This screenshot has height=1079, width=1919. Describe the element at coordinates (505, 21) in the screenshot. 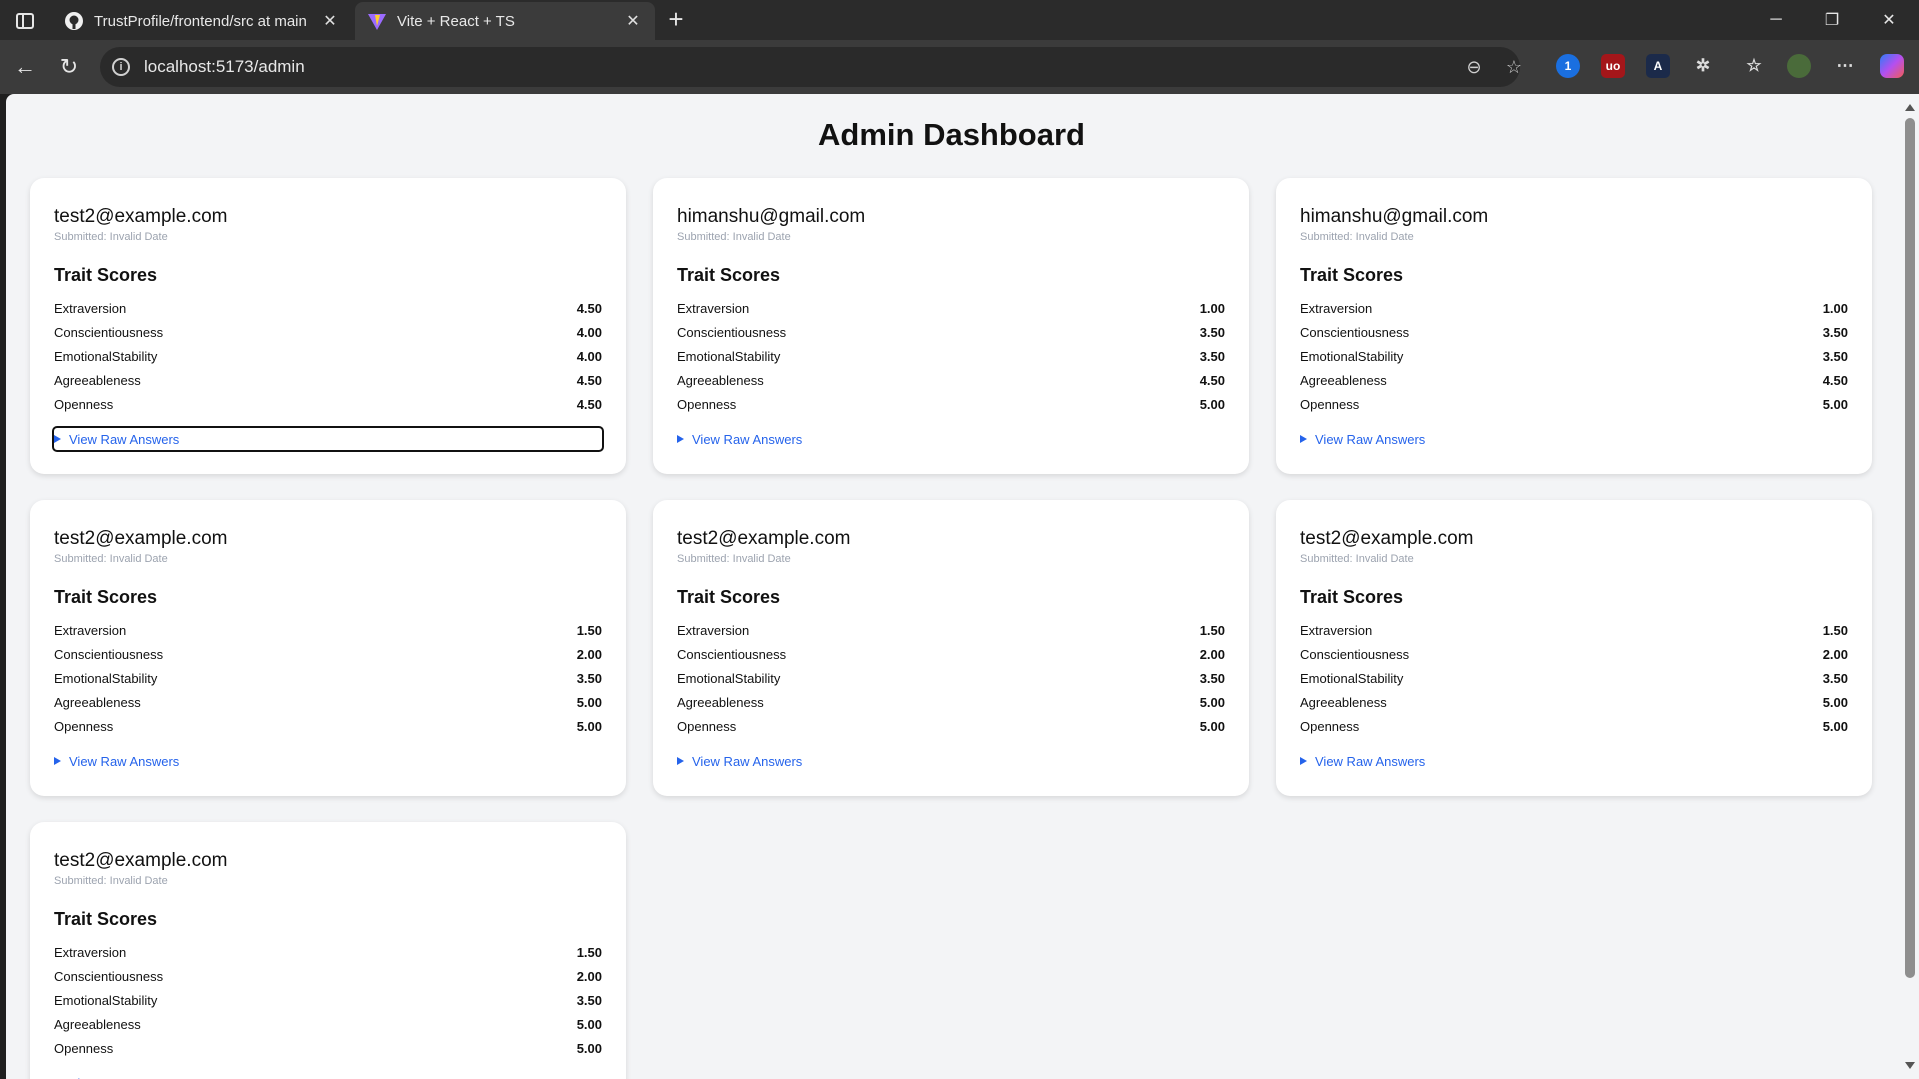

I see `tab-vite: Vite + React + TS ✕` at that location.